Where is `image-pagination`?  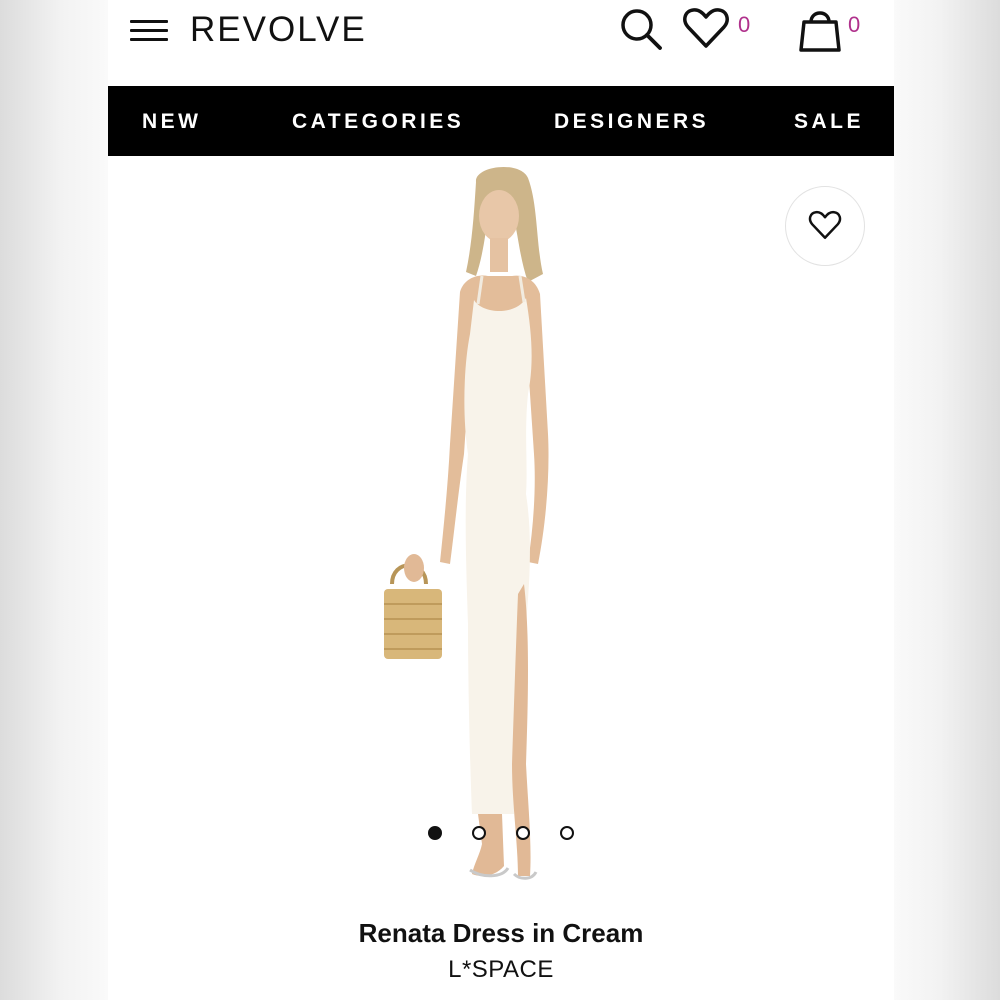
image-pagination is located at coordinates (506, 836).